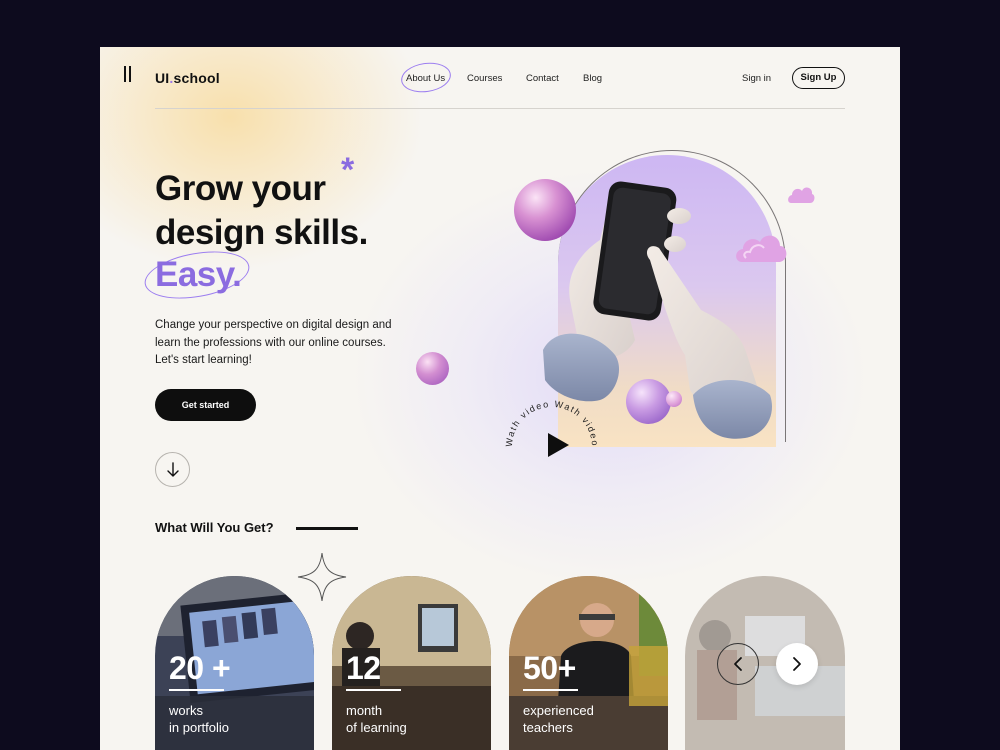  What do you see at coordinates (162, 78) in the screenshot?
I see `brand-name-prefix: UI` at bounding box center [162, 78].